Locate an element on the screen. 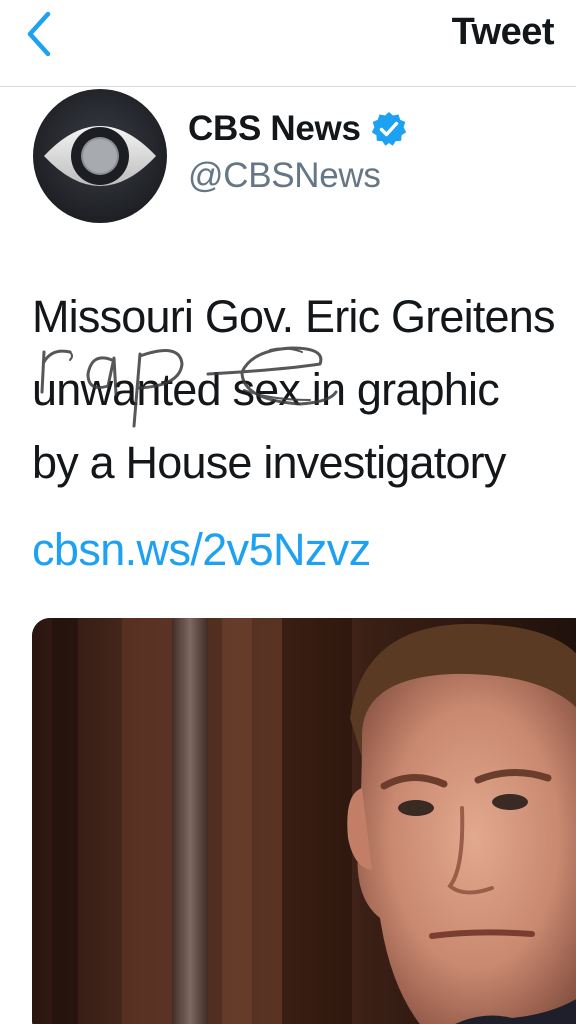 Image resolution: width=576 pixels, height=1024 pixels. back-button is located at coordinates (42, 32).